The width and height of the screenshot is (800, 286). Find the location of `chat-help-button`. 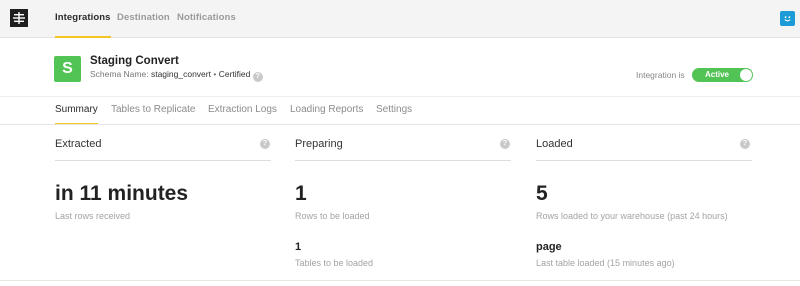

chat-help-button is located at coordinates (787, 18).